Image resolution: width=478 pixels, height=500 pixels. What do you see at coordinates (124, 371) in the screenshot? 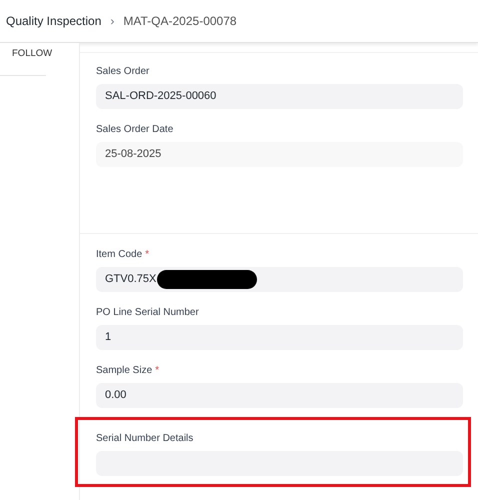
I see `field-label: Sample Size` at bounding box center [124, 371].